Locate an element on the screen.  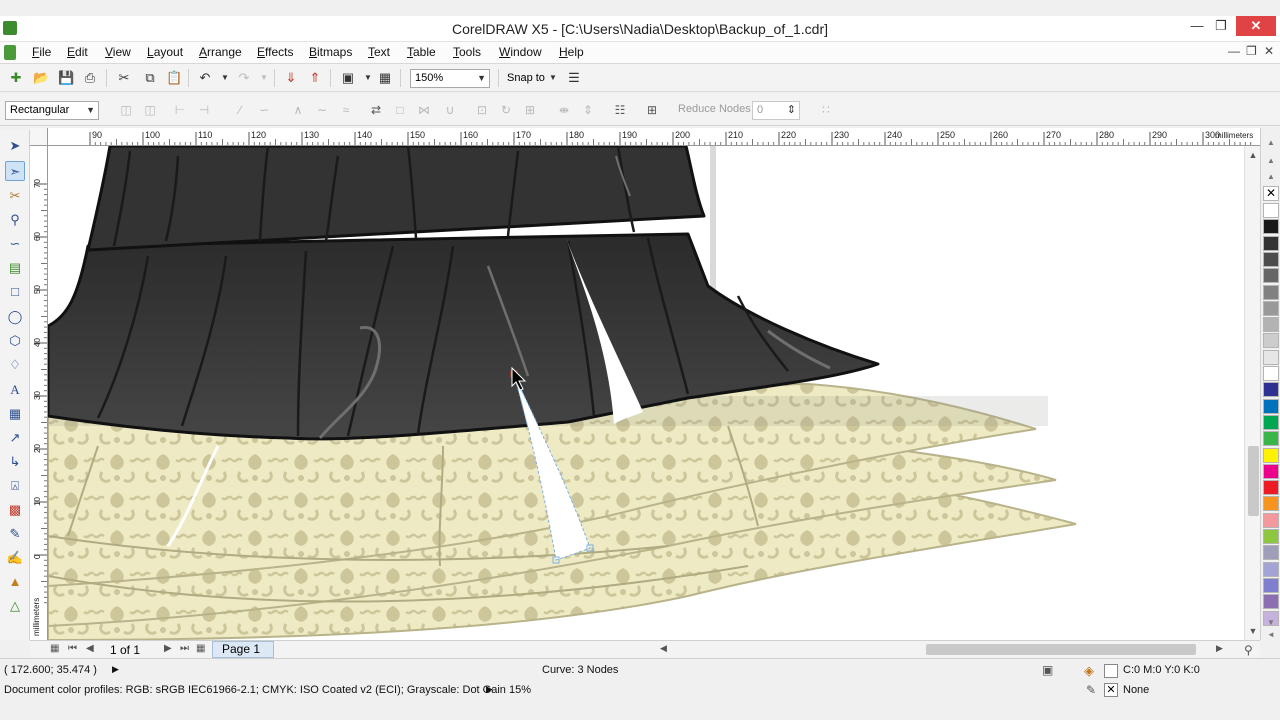
snap-to-button: Snap to is located at coordinates (526, 78).